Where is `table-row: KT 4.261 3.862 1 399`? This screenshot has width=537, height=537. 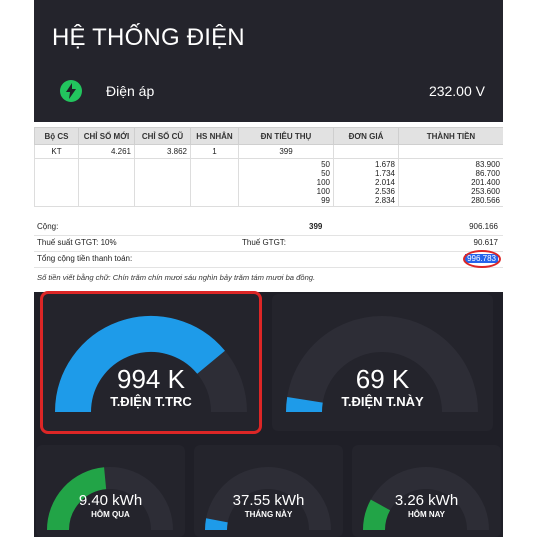
table-row: KT 4.261 3.862 1 399 is located at coordinates (268, 151).